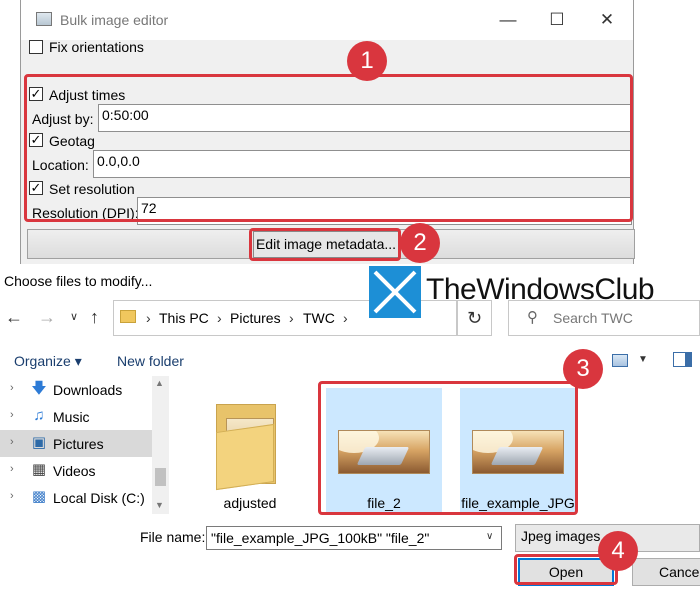  Describe the element at coordinates (39, 469) in the screenshot. I see `film-icon: ▦` at that location.